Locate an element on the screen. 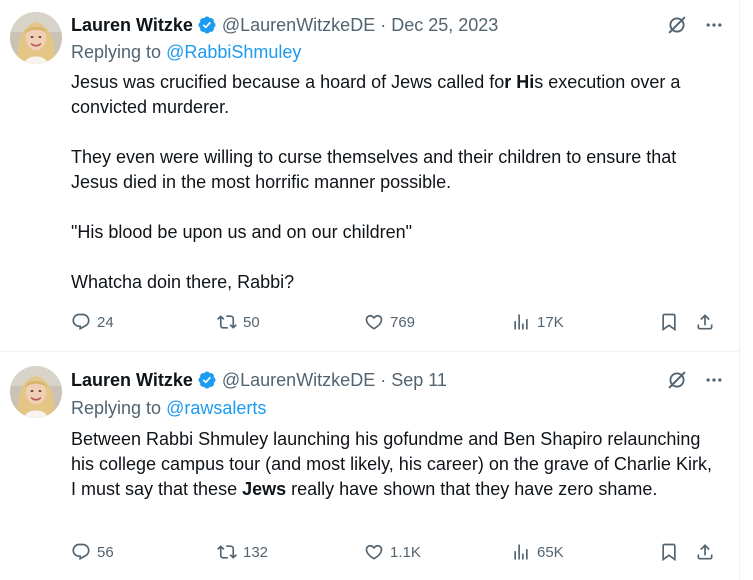 This screenshot has height=580, width=753. replying-to: Replying to @rawsalerts is located at coordinates (168, 408).